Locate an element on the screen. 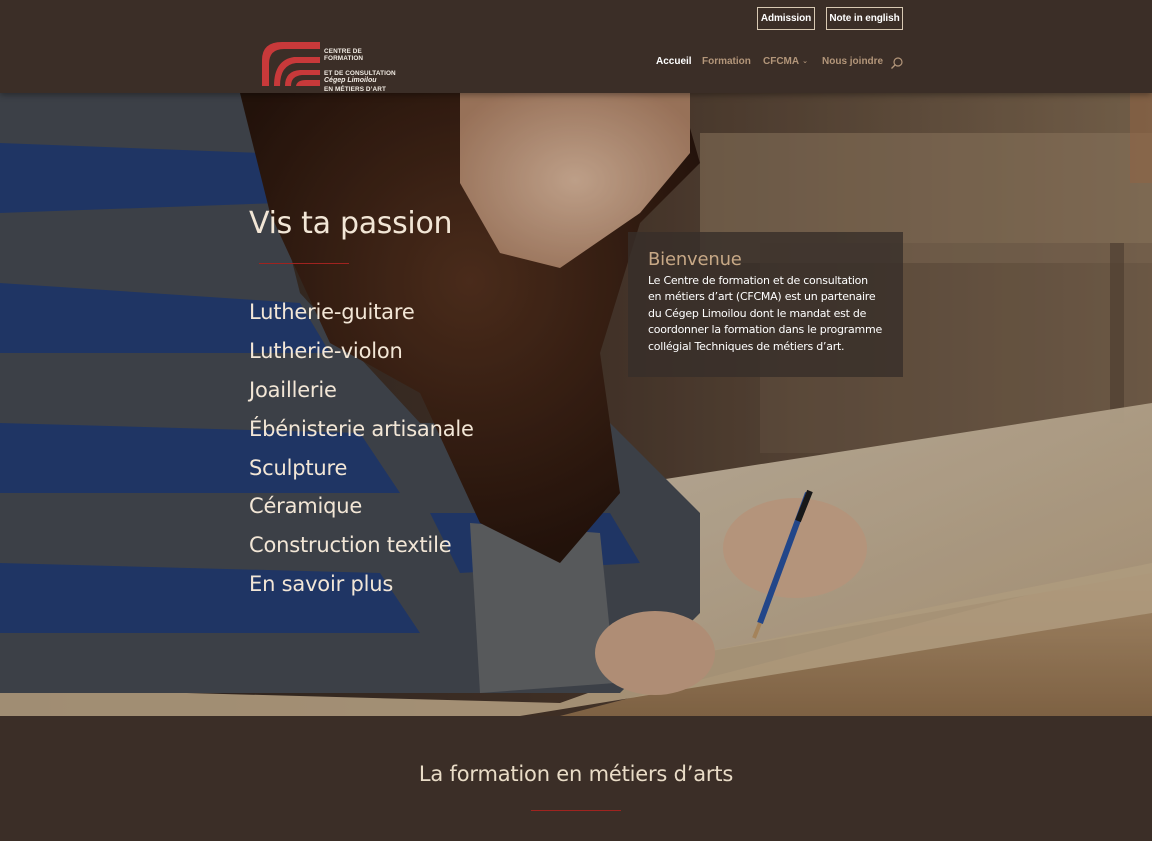  nav-item-cfcma-label: CFCMA is located at coordinates (781, 61).